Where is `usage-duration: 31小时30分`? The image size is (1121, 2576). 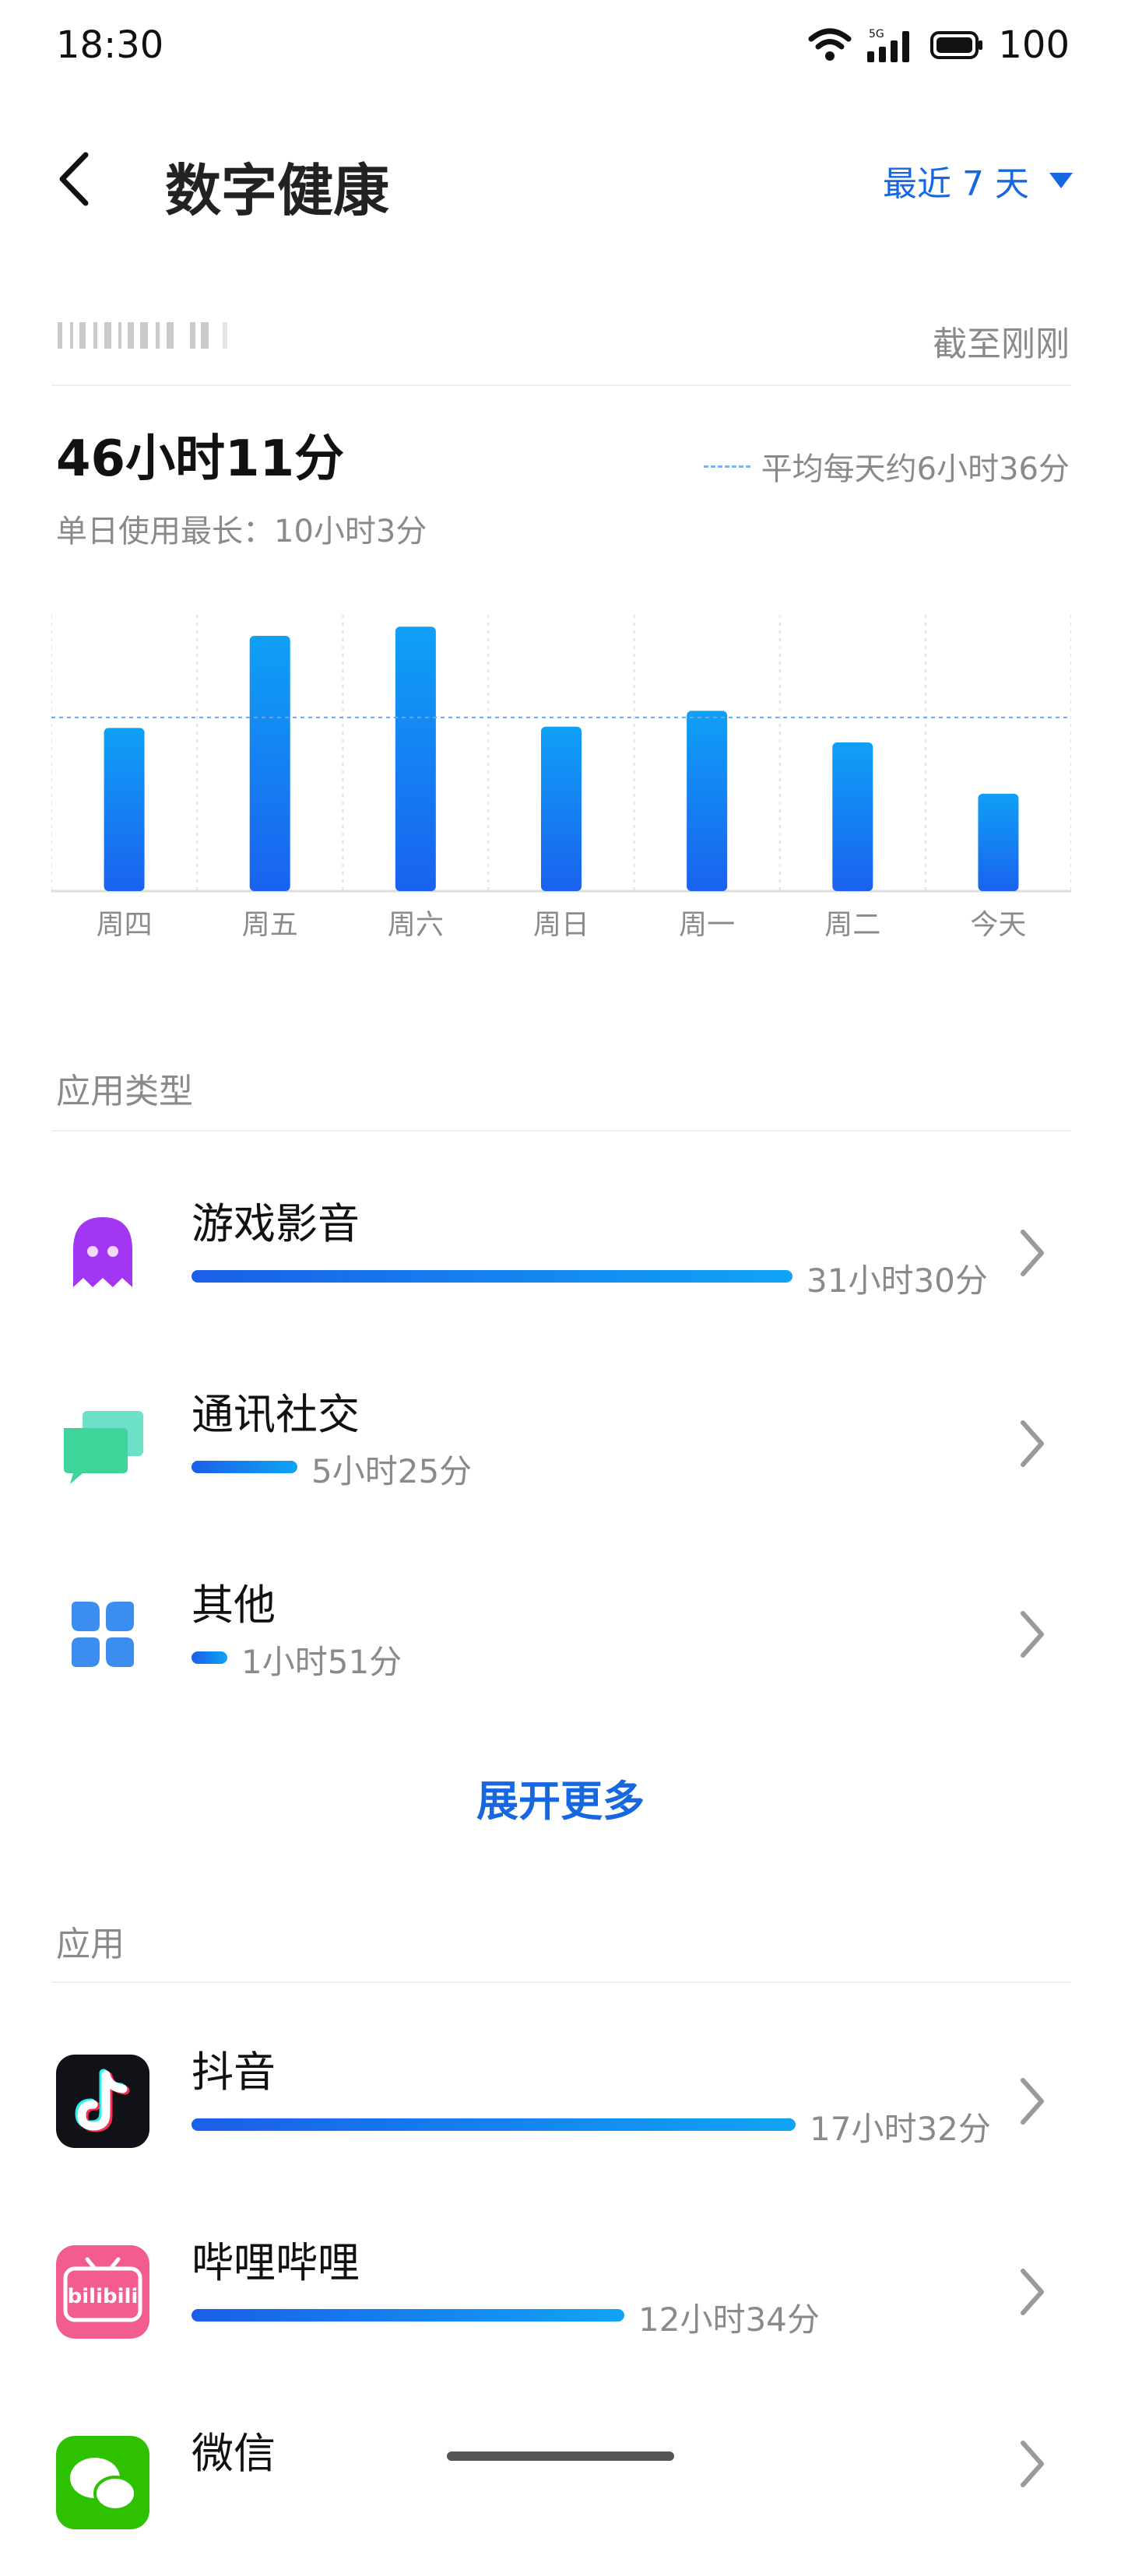
usage-duration: 31小时30分 is located at coordinates (897, 1281).